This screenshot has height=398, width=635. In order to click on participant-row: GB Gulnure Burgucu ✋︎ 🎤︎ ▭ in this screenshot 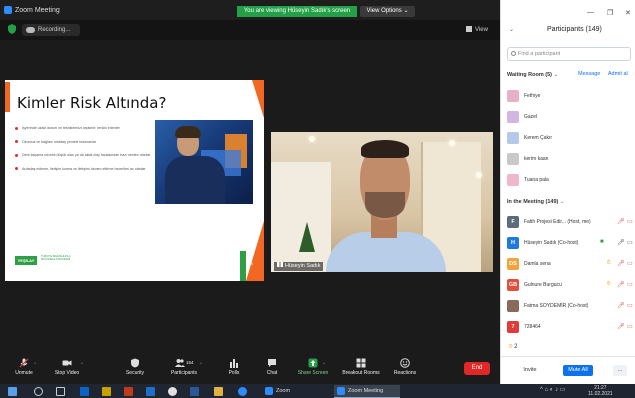, I will do `click(571, 285)`.